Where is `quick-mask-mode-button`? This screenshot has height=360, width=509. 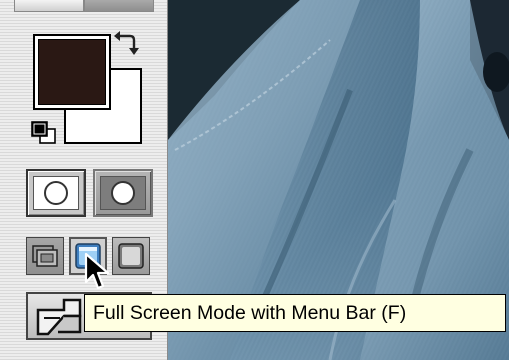 quick-mask-mode-button is located at coordinates (123, 193).